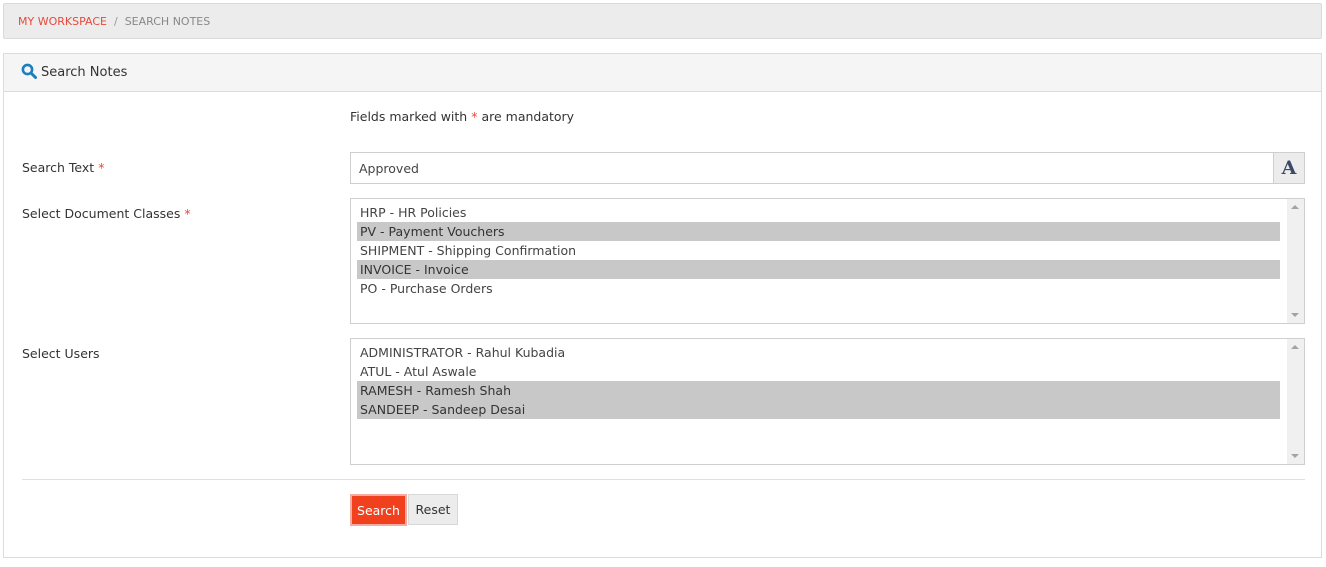 The width and height of the screenshot is (1326, 567). What do you see at coordinates (818, 409) in the screenshot?
I see `list-option: SANDEEP - Sandeep Desai` at bounding box center [818, 409].